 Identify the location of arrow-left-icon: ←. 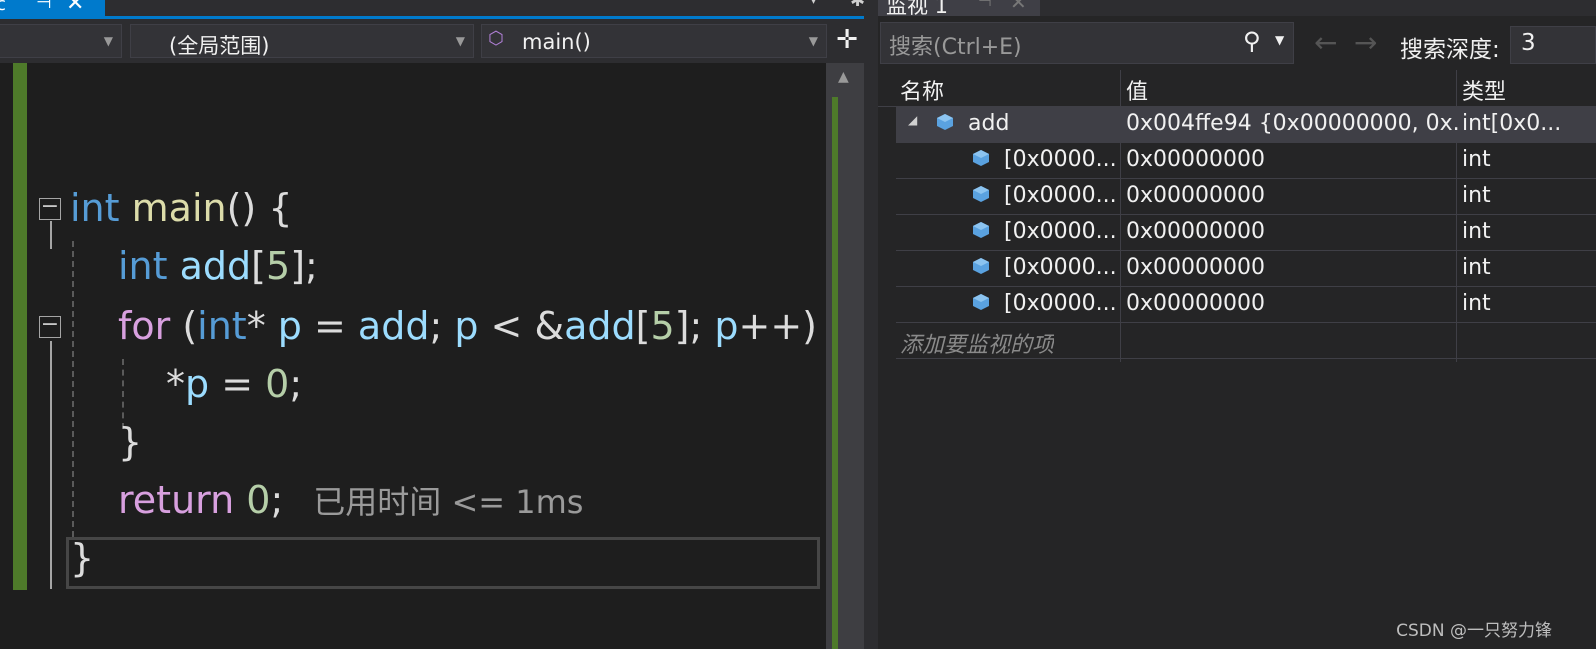
(1325, 42).